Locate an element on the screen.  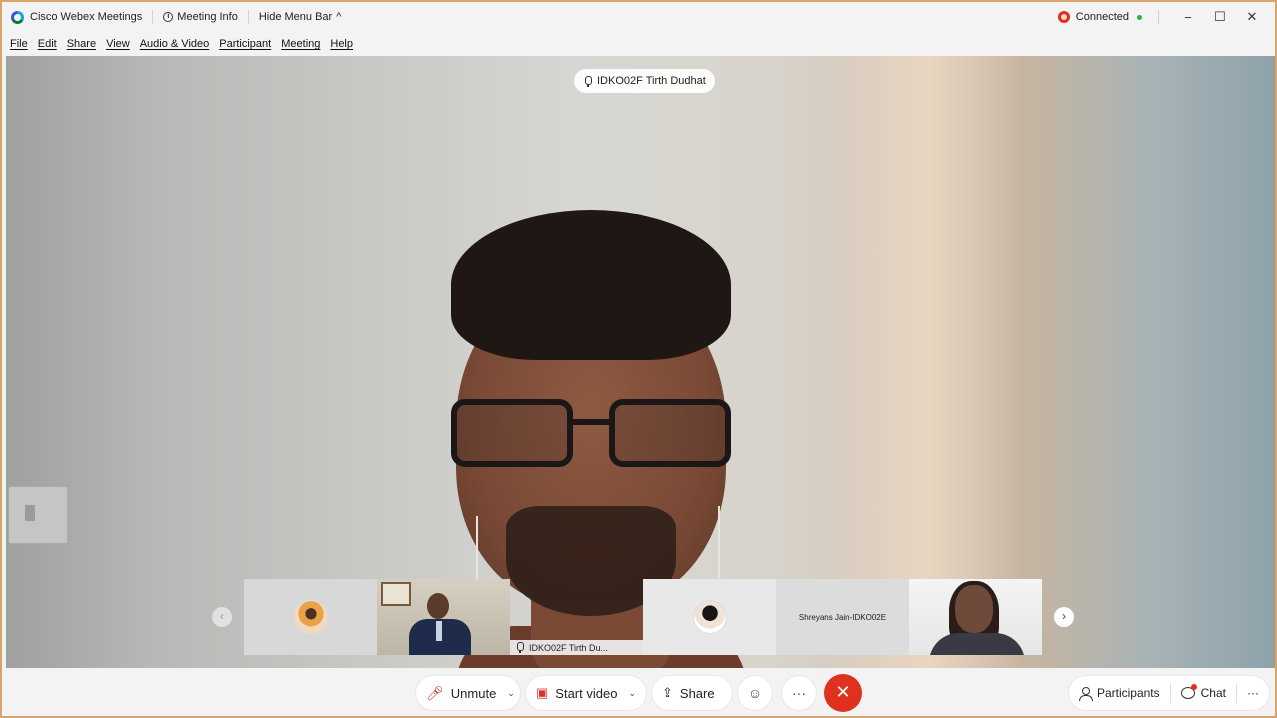
share-button: ⇪ Share is located at coordinates (692, 693).